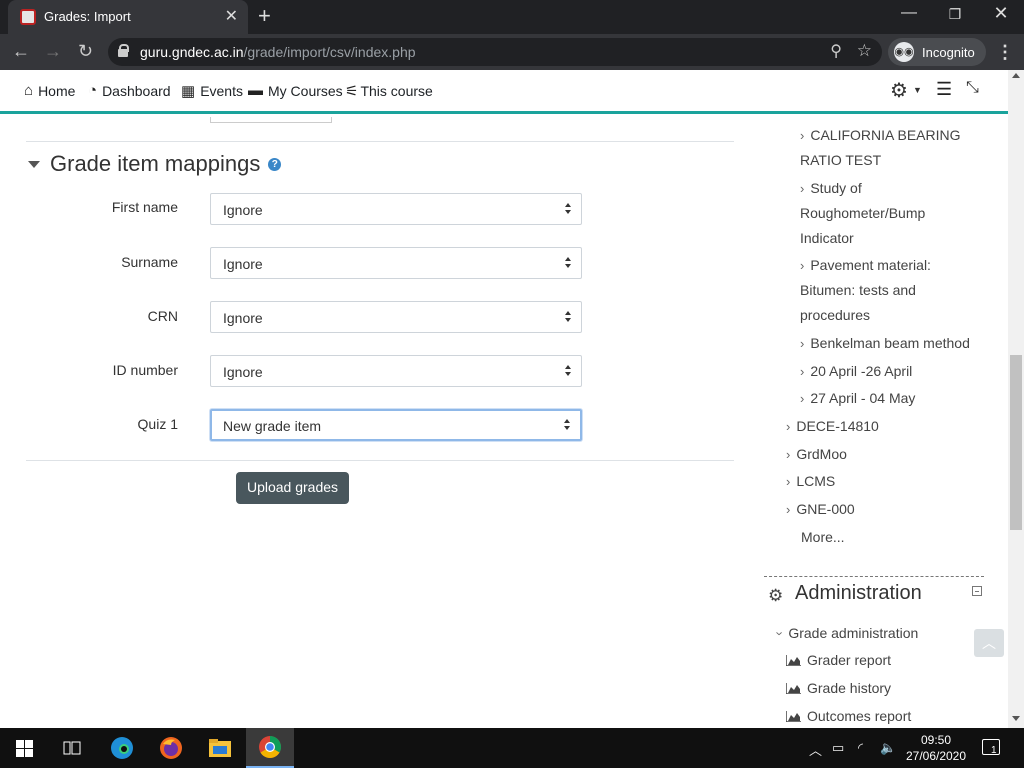 The image size is (1024, 768). Describe the element at coordinates (861, 371) in the screenshot. I see `tree-item-label: 20 April -26 April` at that location.